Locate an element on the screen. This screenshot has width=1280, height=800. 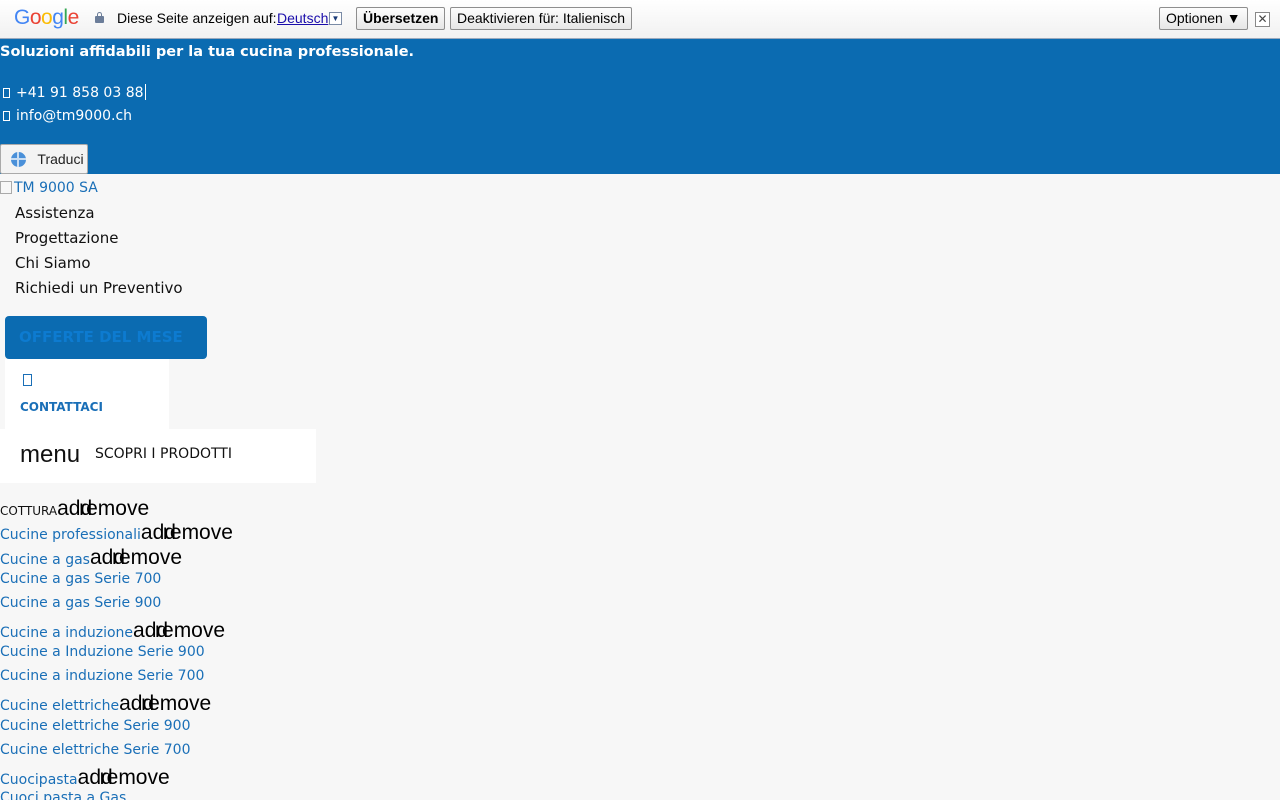
lock-icon is located at coordinates (99, 17).